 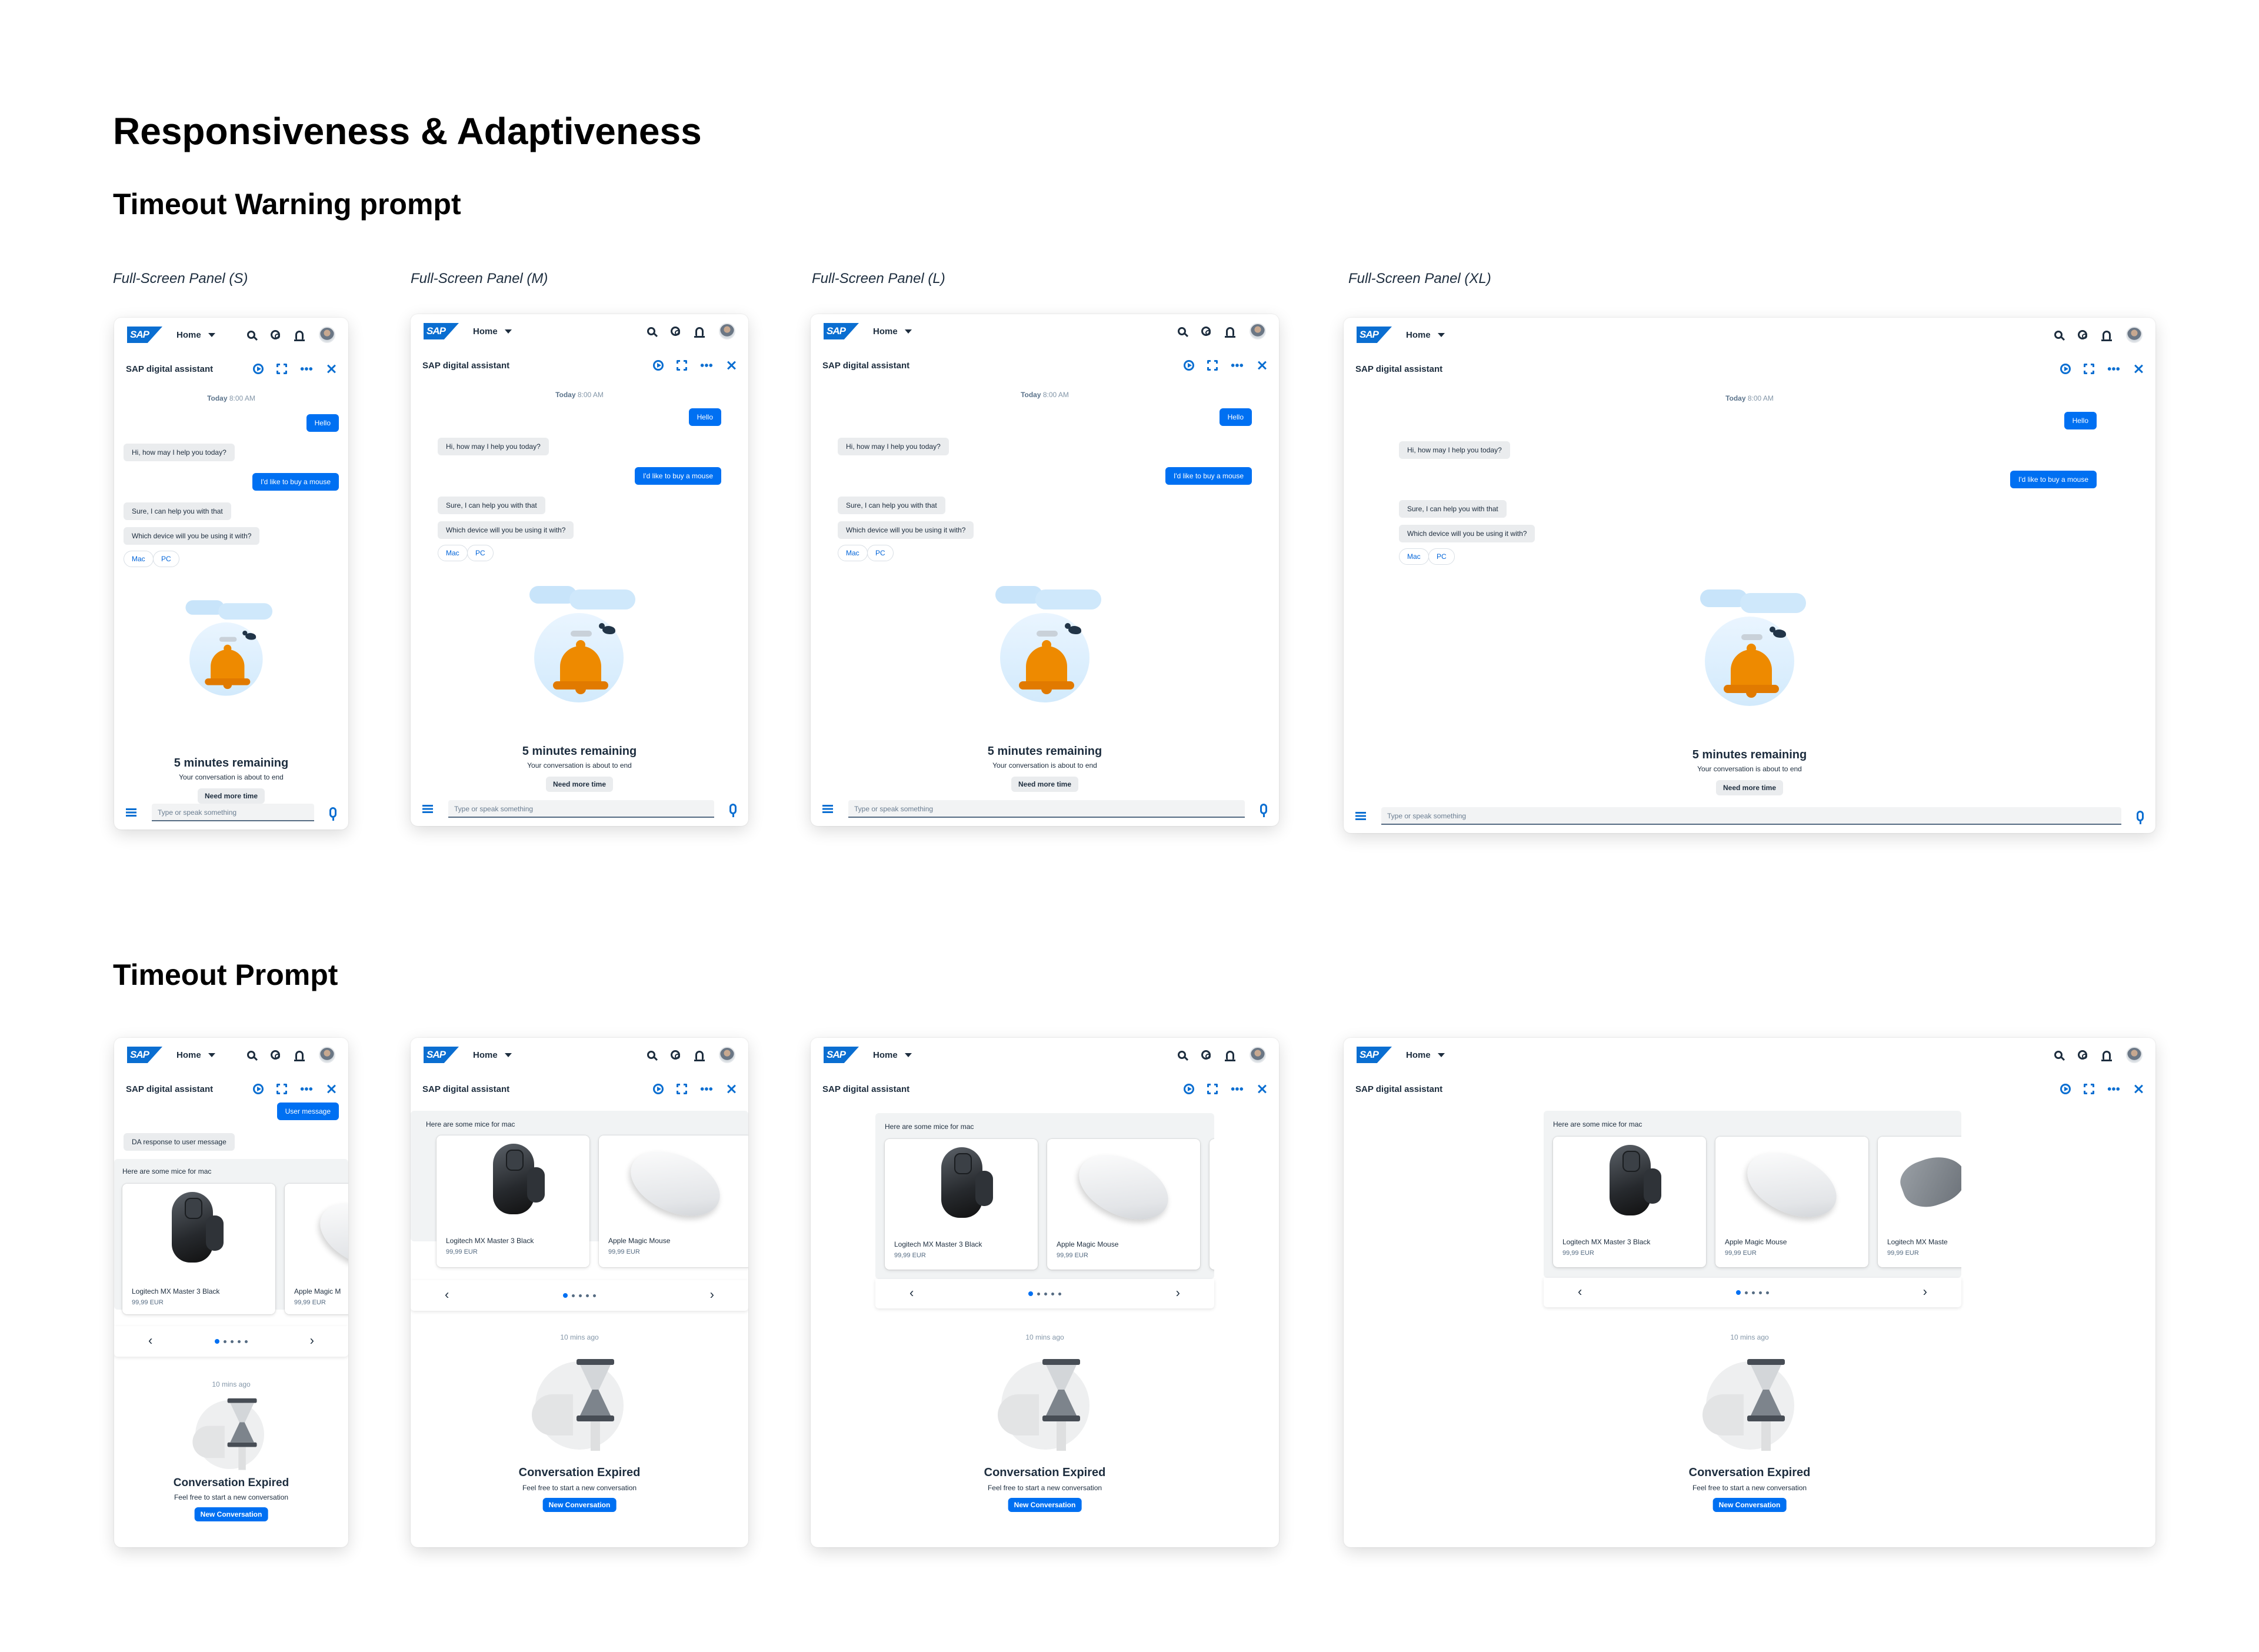 What do you see at coordinates (316, 1249) in the screenshot?
I see `product-card: Apple Magic M 99,99 EUR` at bounding box center [316, 1249].